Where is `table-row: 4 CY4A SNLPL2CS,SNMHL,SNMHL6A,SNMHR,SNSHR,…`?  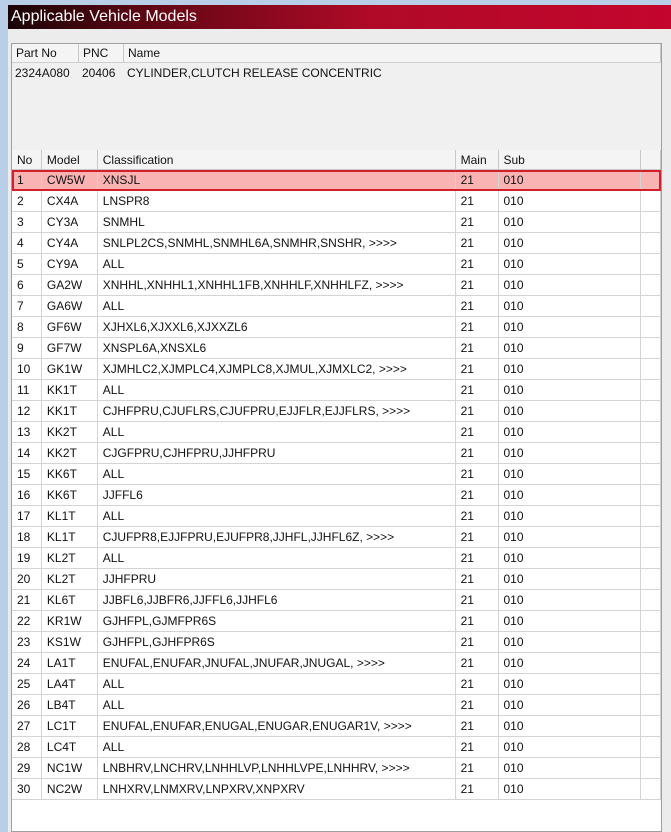
table-row: 4 CY4A SNLPL2CS,SNMHL,SNMHL6A,SNMHR,SNSHR,… is located at coordinates (336, 243).